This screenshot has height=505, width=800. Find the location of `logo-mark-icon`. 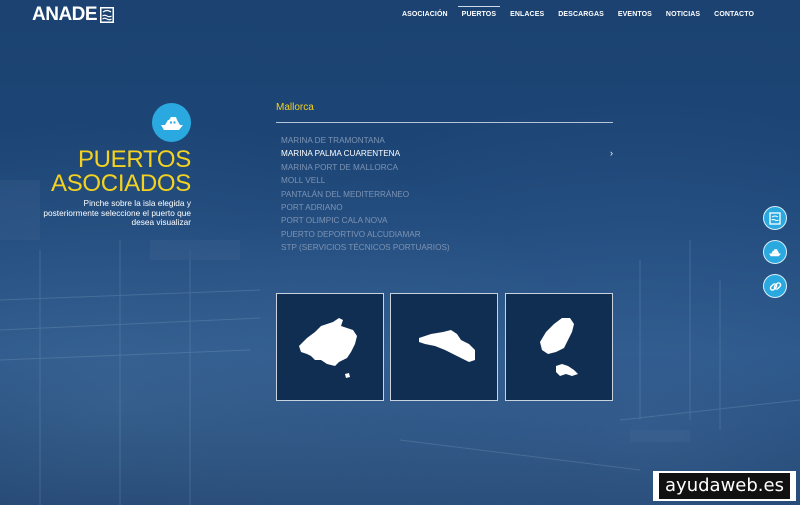

logo-mark-icon is located at coordinates (107, 15).